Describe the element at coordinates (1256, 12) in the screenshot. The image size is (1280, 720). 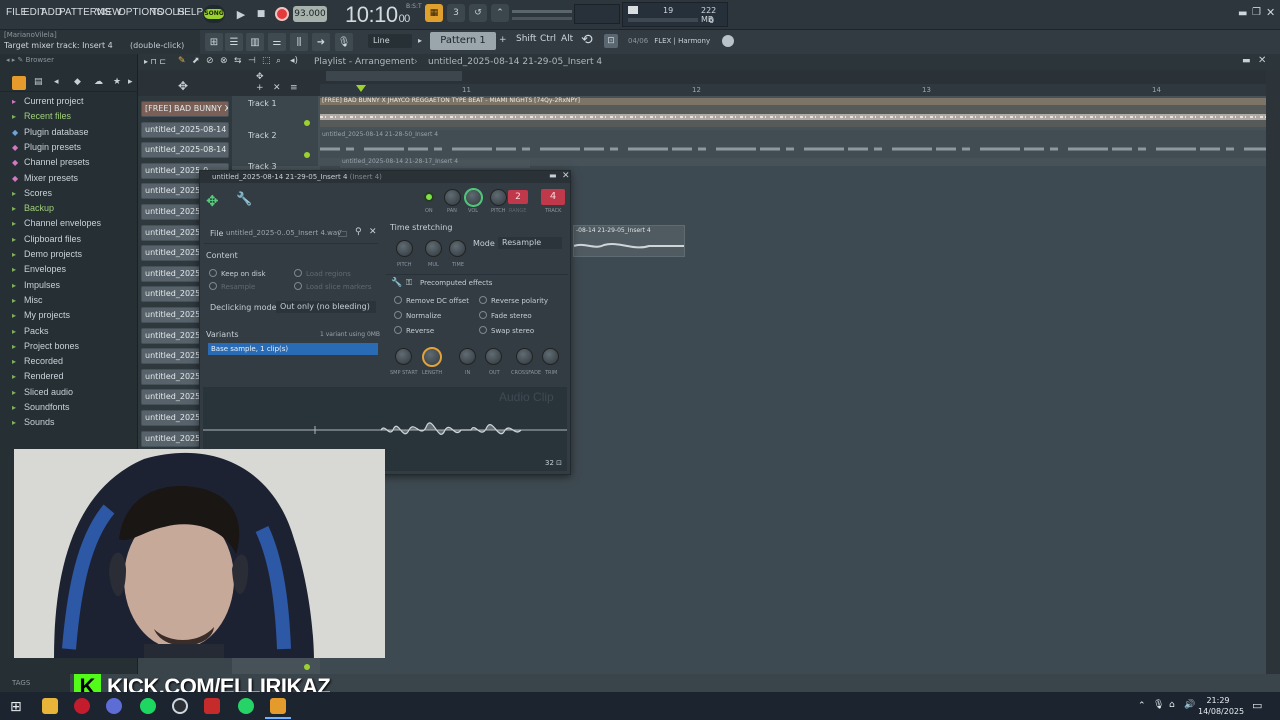
I see `maximize-icon: ❐` at that location.